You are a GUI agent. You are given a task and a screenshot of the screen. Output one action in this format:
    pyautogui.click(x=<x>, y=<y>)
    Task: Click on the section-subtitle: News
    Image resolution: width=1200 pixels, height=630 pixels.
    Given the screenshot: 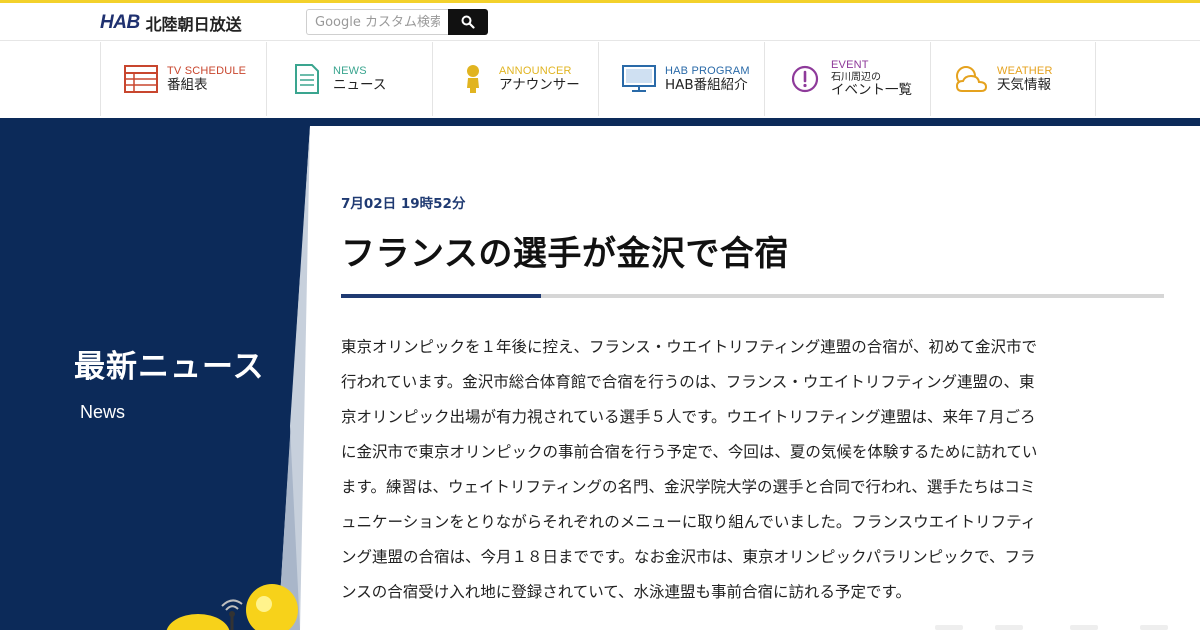 What is the action you would take?
    pyautogui.click(x=103, y=412)
    